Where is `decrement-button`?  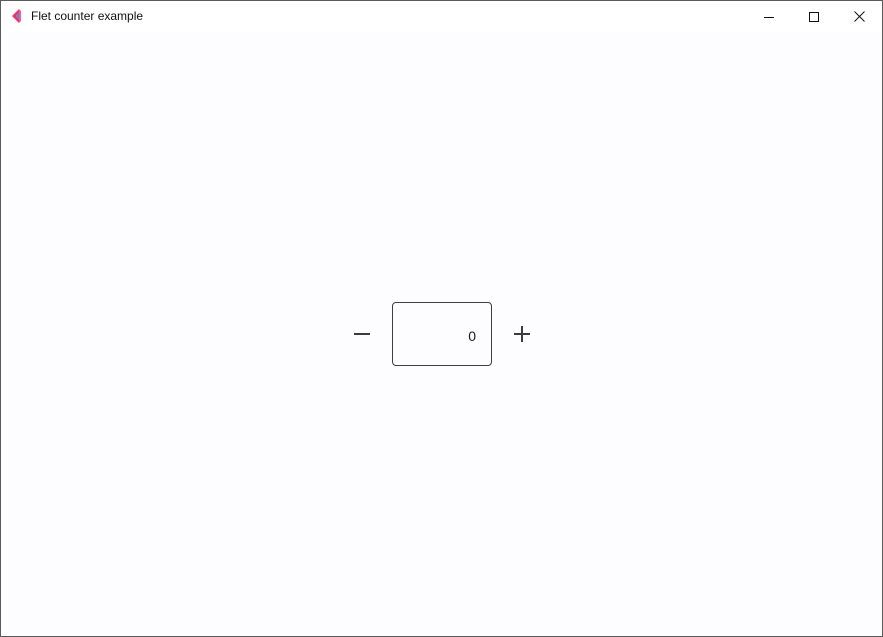 decrement-button is located at coordinates (362, 334).